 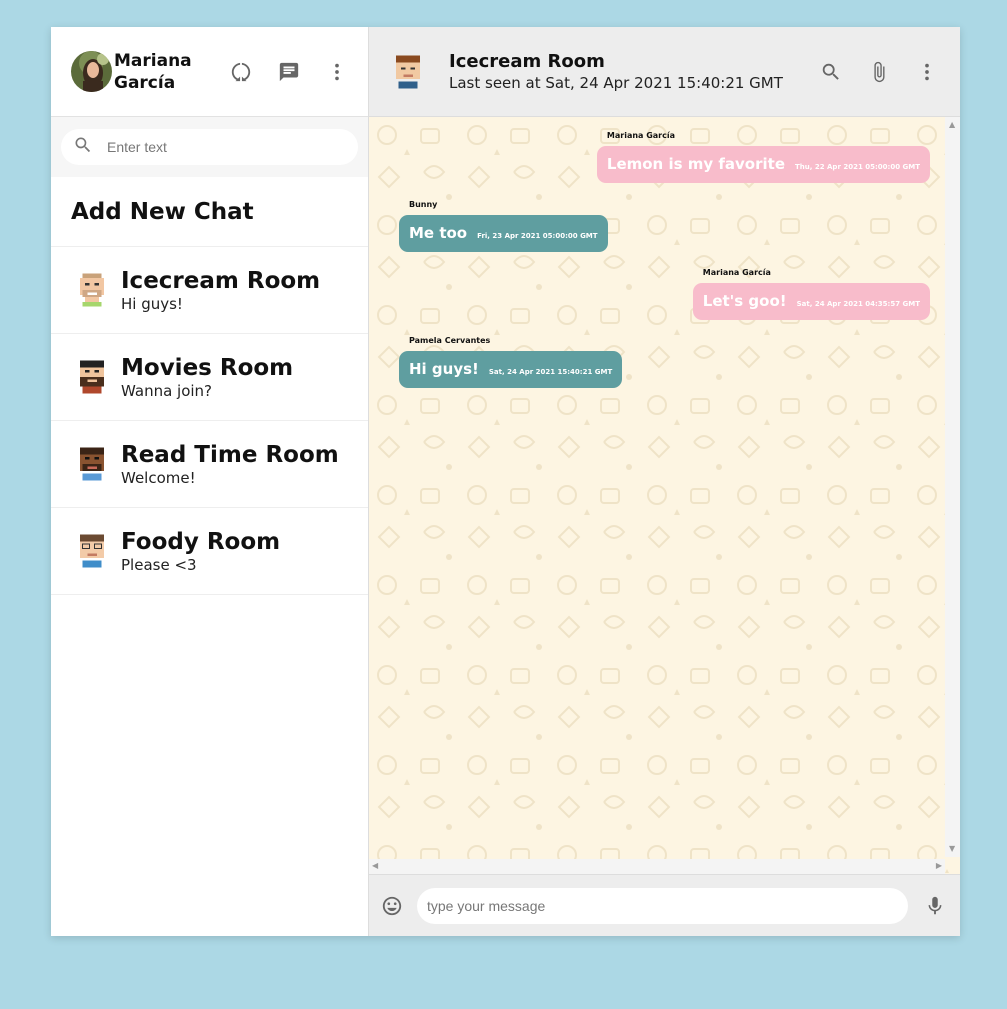 What do you see at coordinates (289, 72) in the screenshot?
I see `new-chat-icon` at bounding box center [289, 72].